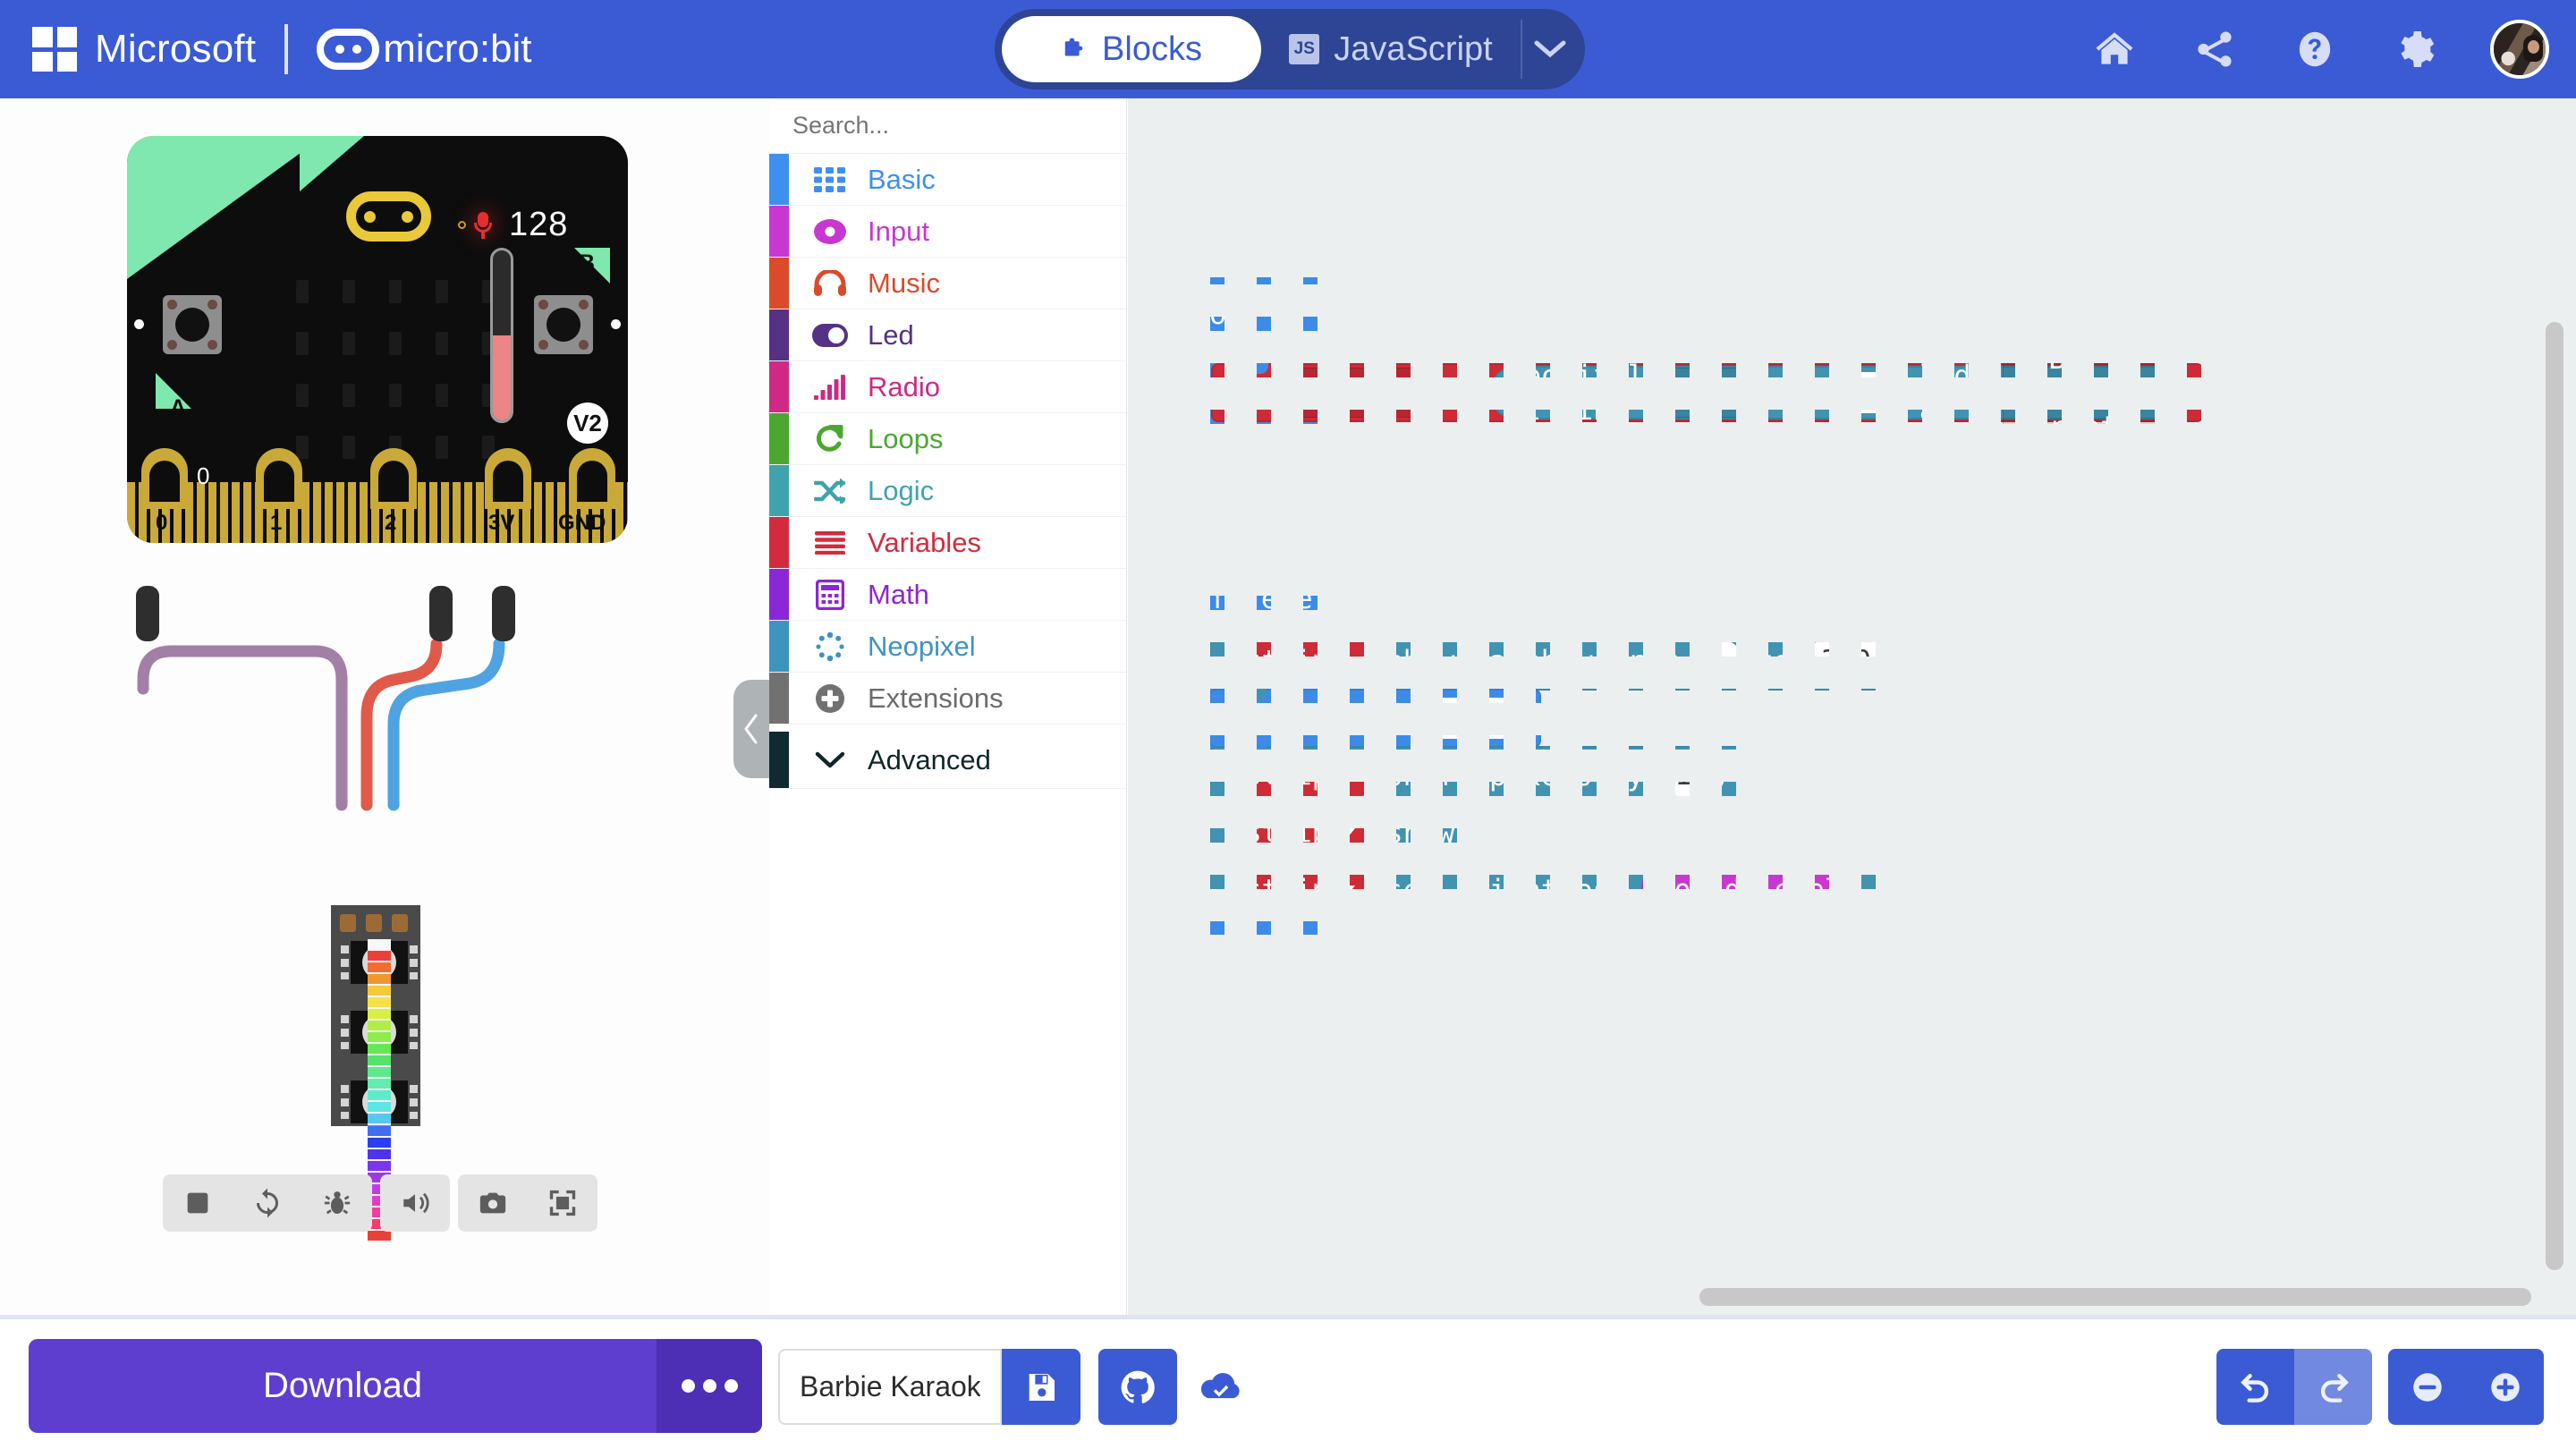 Image resolution: width=2576 pixels, height=1449 pixels. What do you see at coordinates (1391, 49) in the screenshot?
I see `tab-javascript: JS JavaScript` at bounding box center [1391, 49].